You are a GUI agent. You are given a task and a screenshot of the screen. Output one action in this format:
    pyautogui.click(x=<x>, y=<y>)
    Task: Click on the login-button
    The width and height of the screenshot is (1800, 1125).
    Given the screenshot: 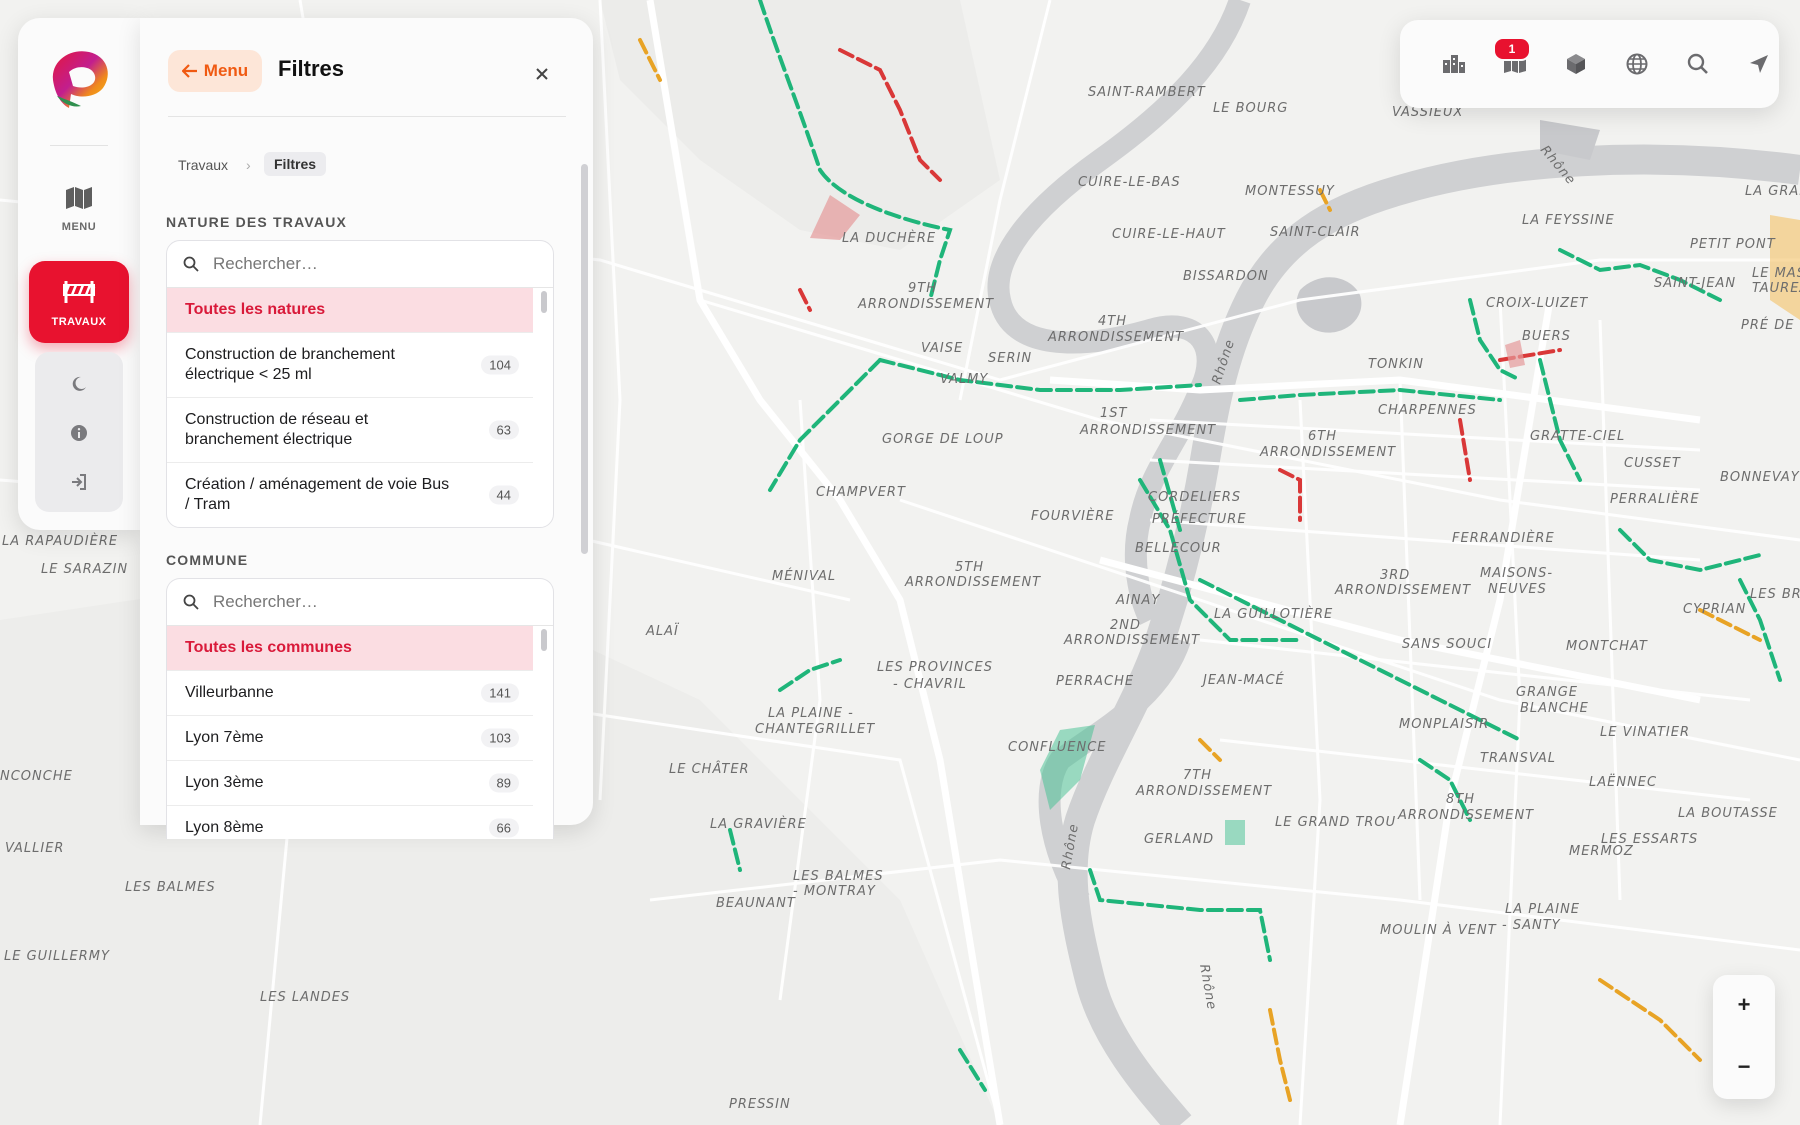 What is the action you would take?
    pyautogui.click(x=79, y=482)
    